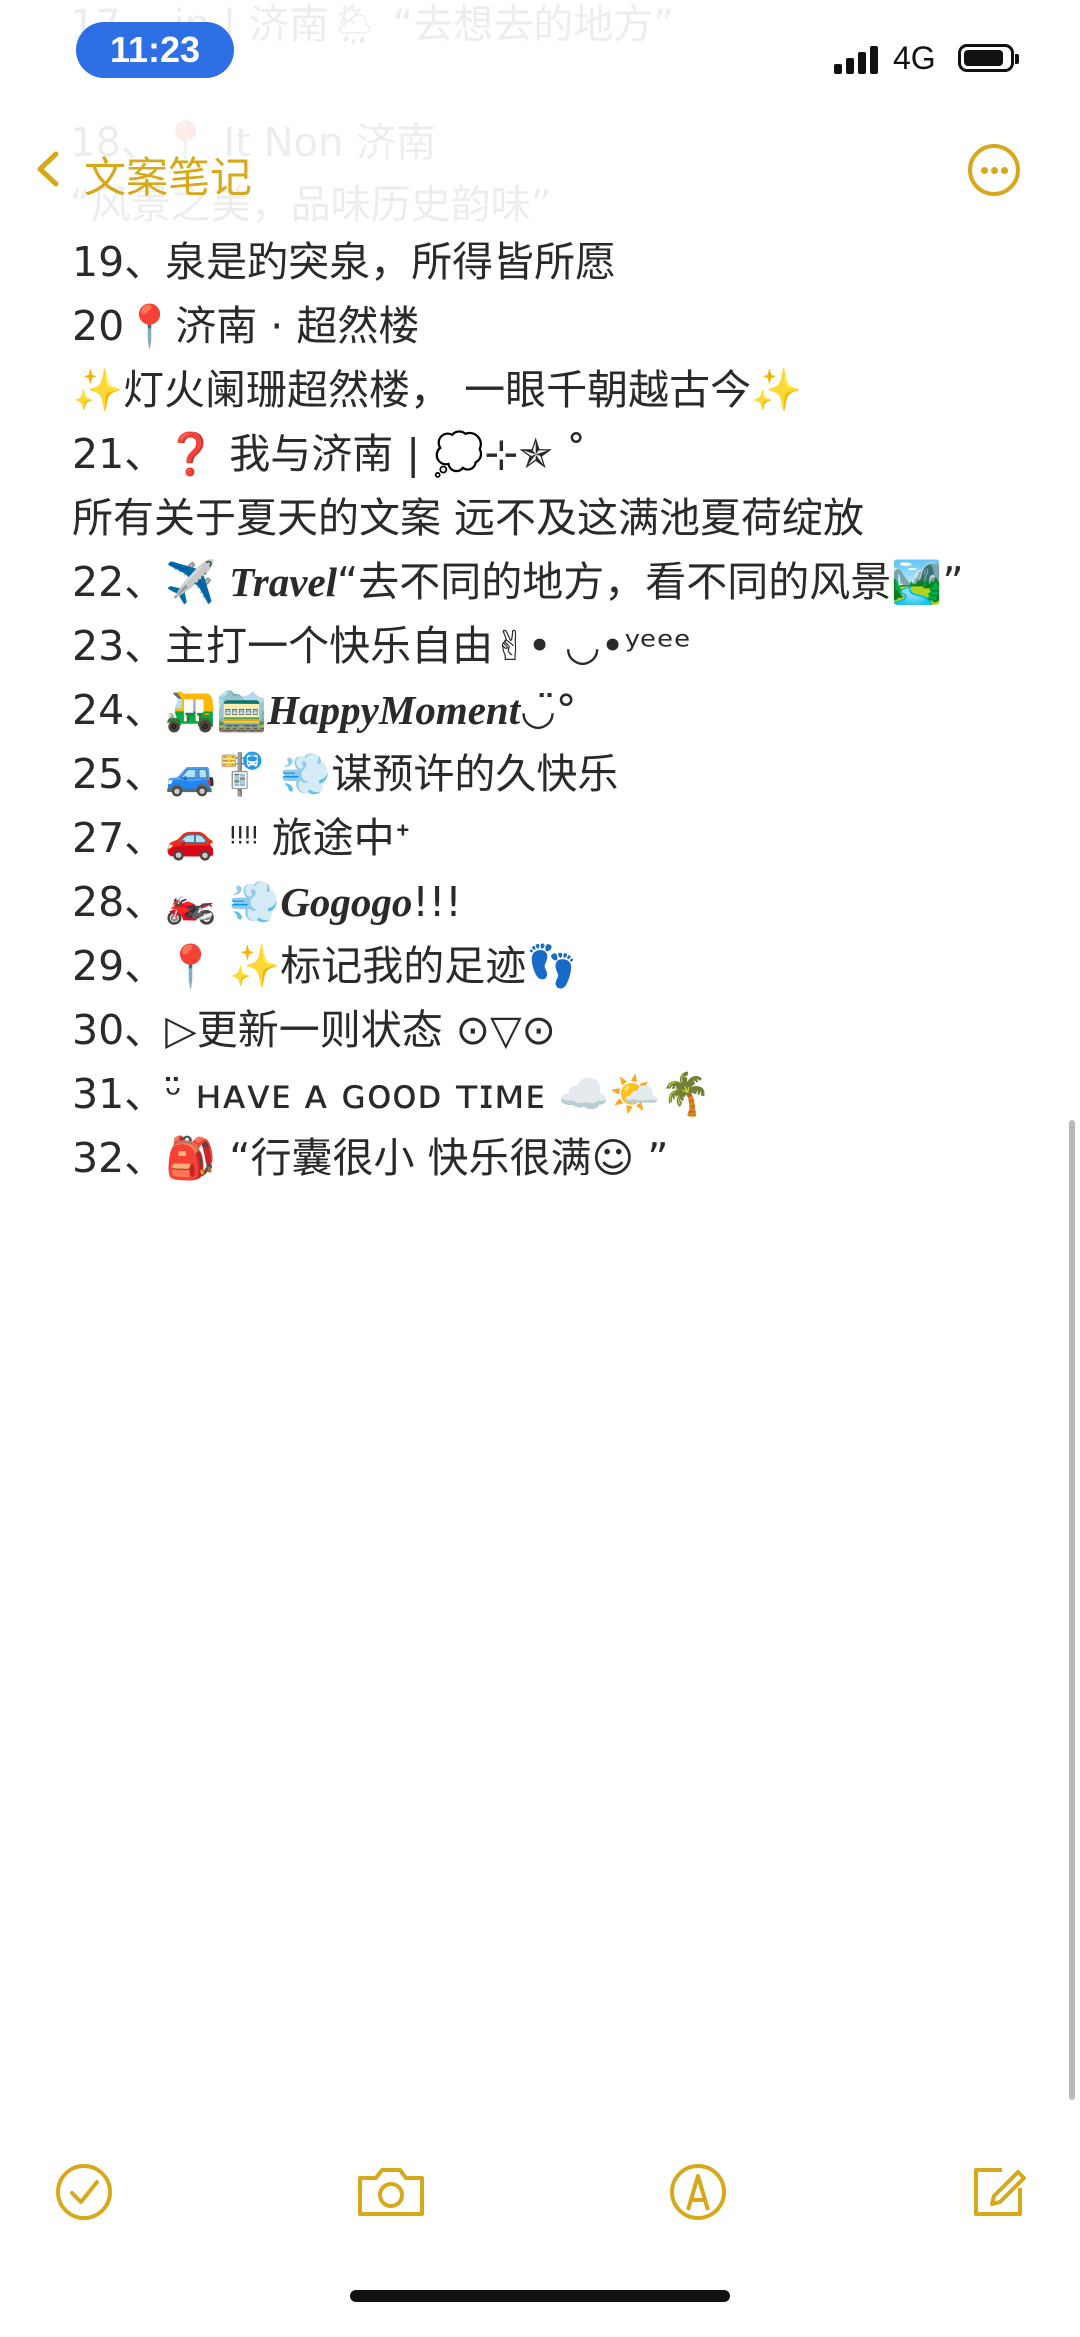  I want to click on note-line-22: 22、✈️ Travel“去不同的地方，看不同的风景🏞️”, so click(542, 582).